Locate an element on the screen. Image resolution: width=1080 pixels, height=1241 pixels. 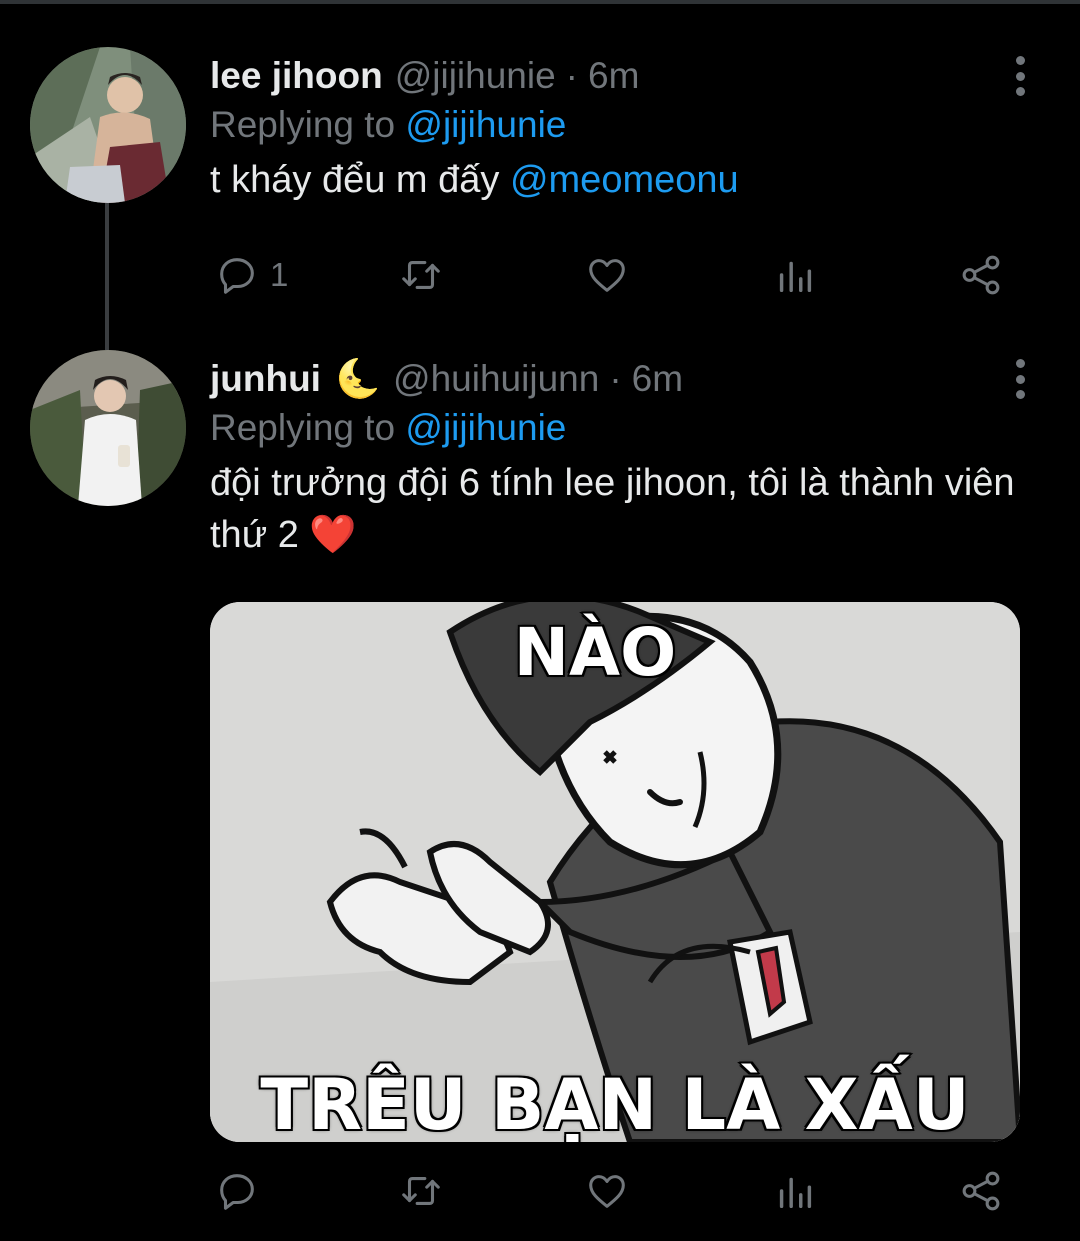
action-bar is located at coordinates (615, 1191).